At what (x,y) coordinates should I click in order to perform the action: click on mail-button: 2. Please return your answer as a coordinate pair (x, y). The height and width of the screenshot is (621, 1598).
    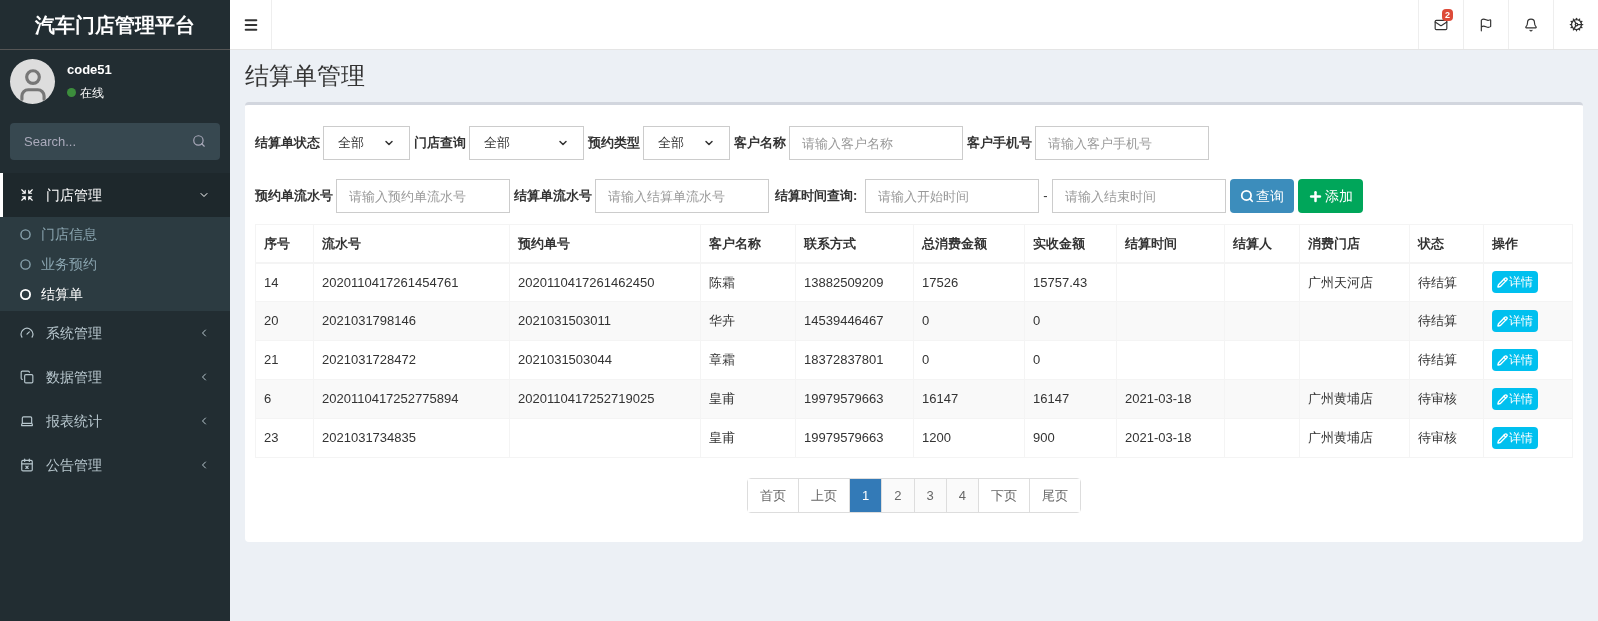
    Looking at the image, I should click on (1440, 24).